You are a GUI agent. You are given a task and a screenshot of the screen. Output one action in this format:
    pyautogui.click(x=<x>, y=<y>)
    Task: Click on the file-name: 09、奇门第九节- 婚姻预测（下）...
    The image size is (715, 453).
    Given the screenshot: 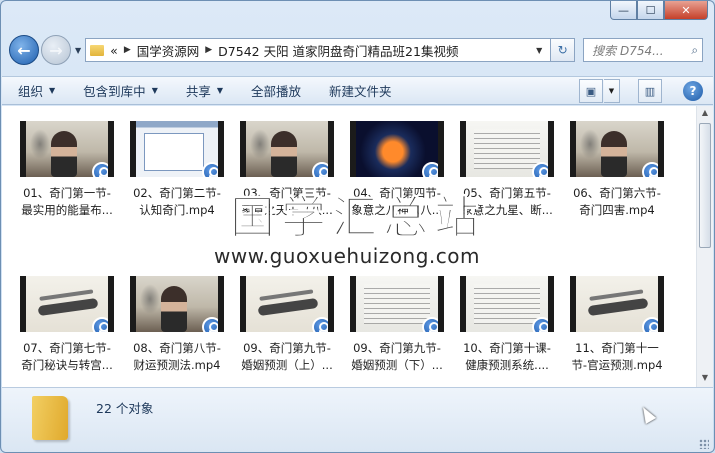 What is the action you would take?
    pyautogui.click(x=397, y=357)
    